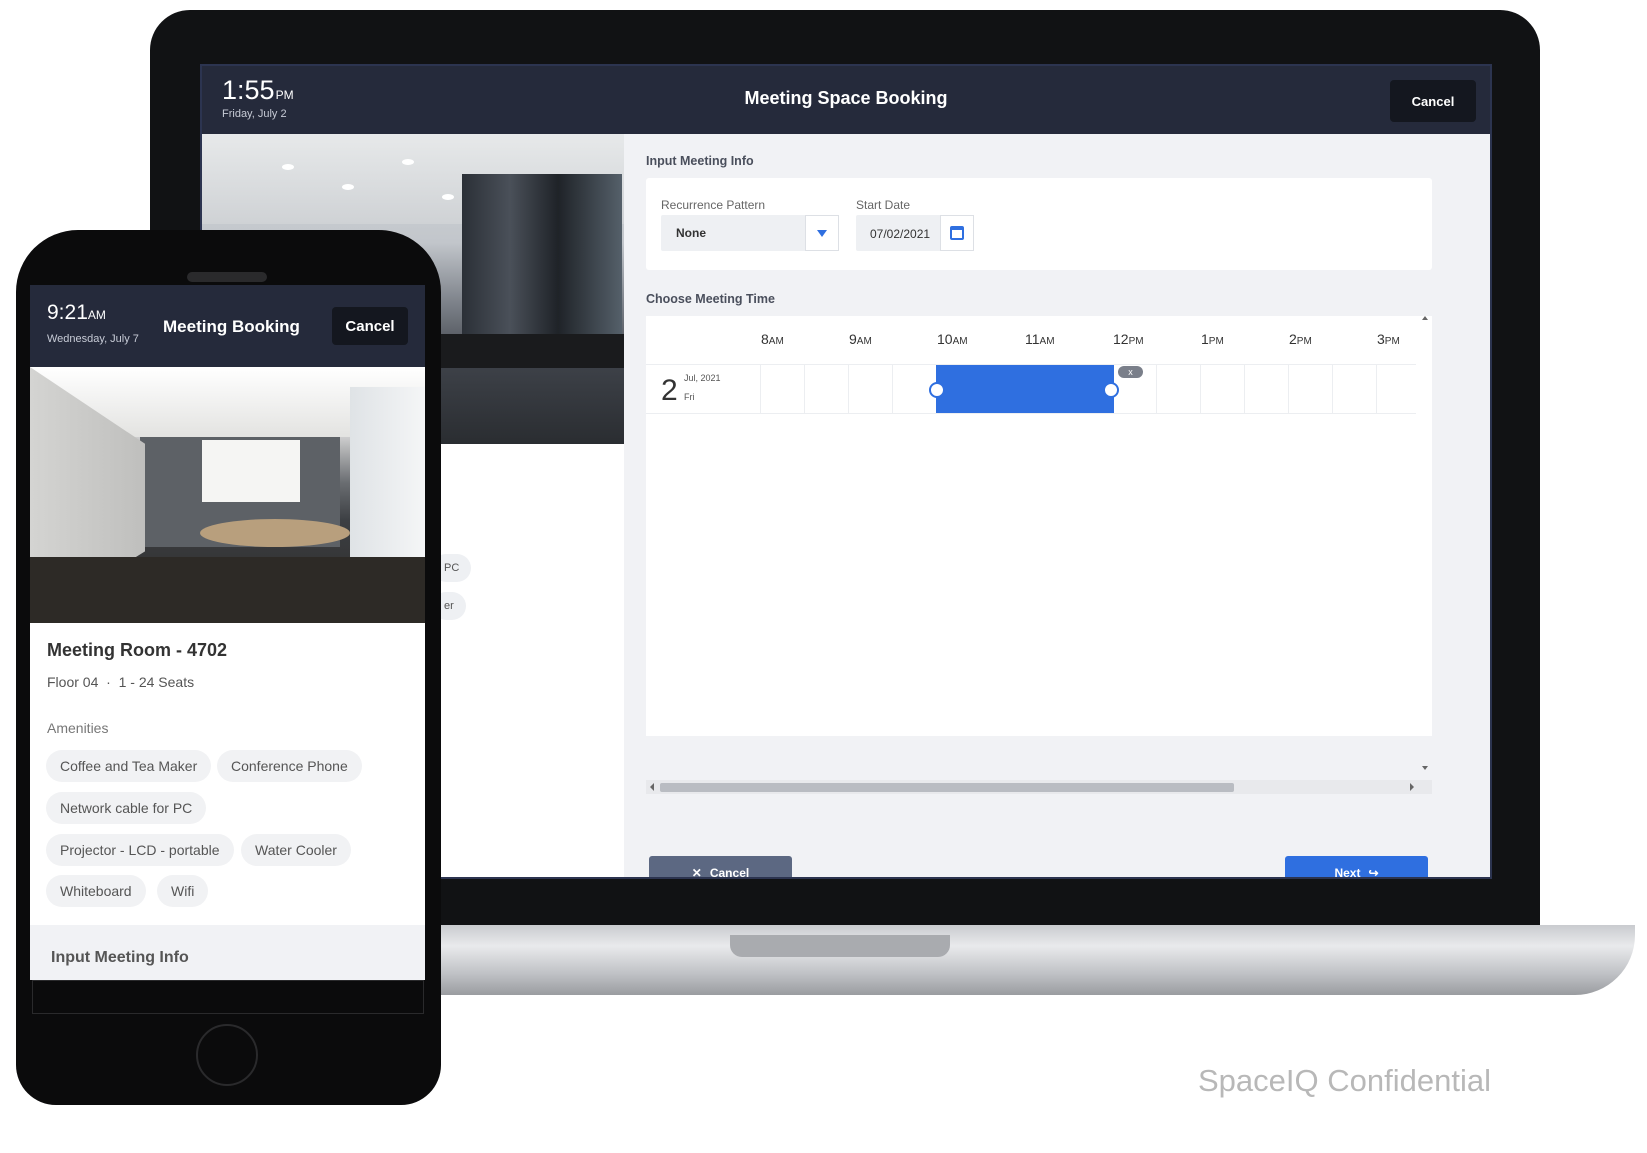 The image size is (1647, 1153). I want to click on hour-label: 1PM, so click(1212, 339).